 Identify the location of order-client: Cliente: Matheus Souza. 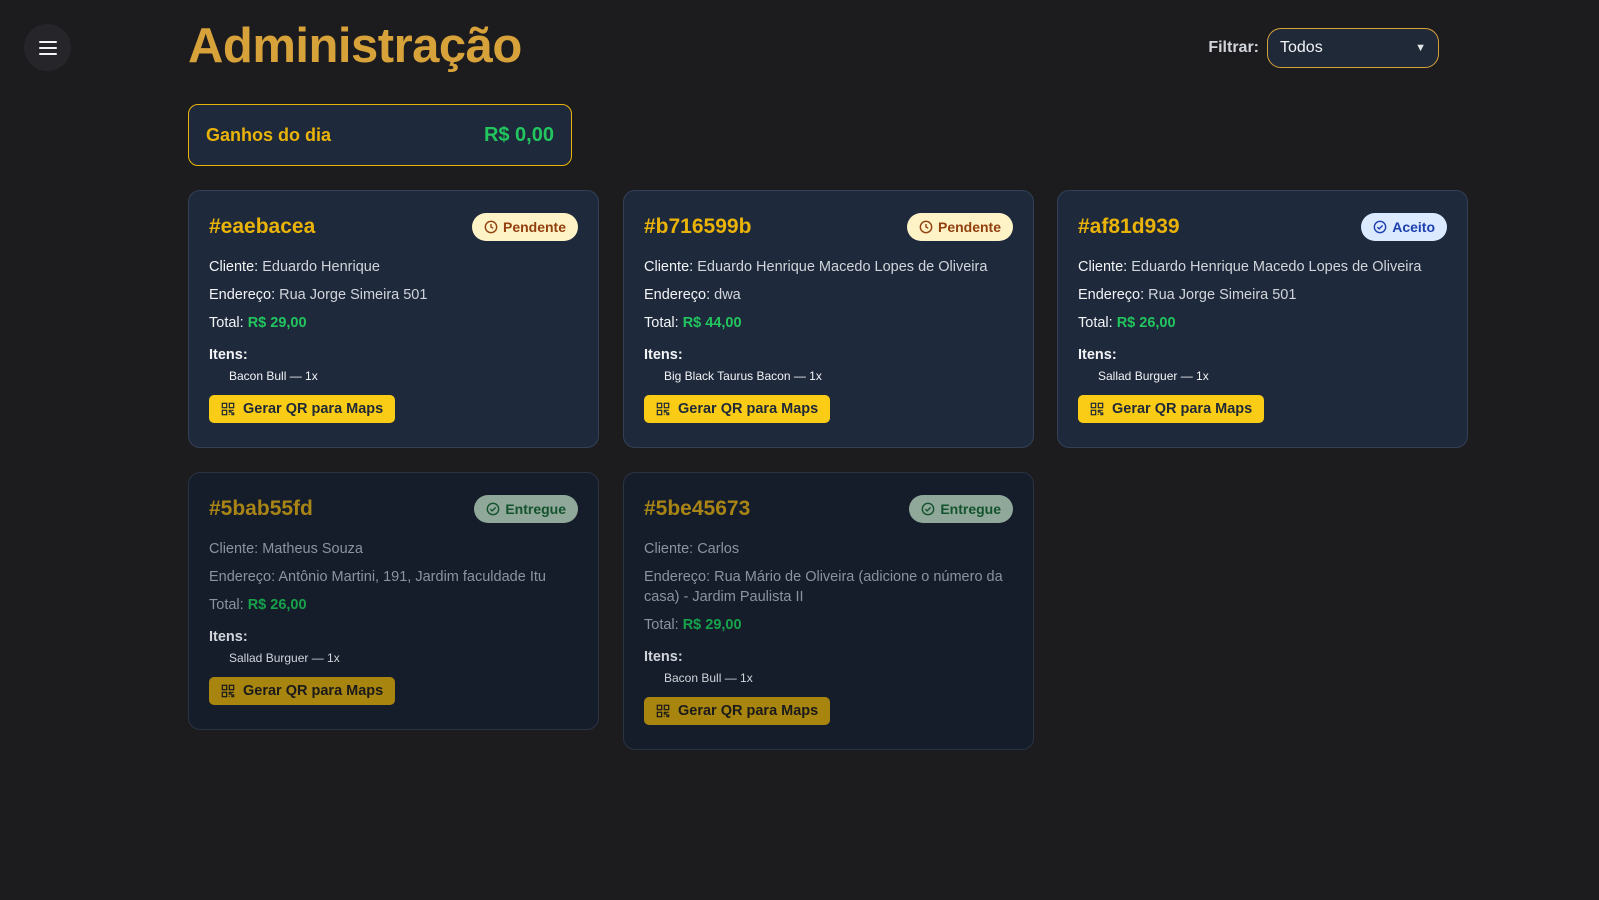
(393, 549).